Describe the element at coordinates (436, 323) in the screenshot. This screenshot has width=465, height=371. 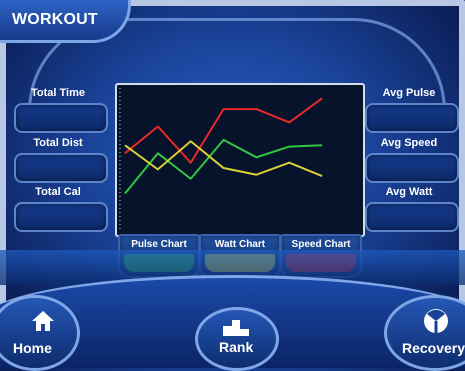
I see `recovery-icon` at that location.